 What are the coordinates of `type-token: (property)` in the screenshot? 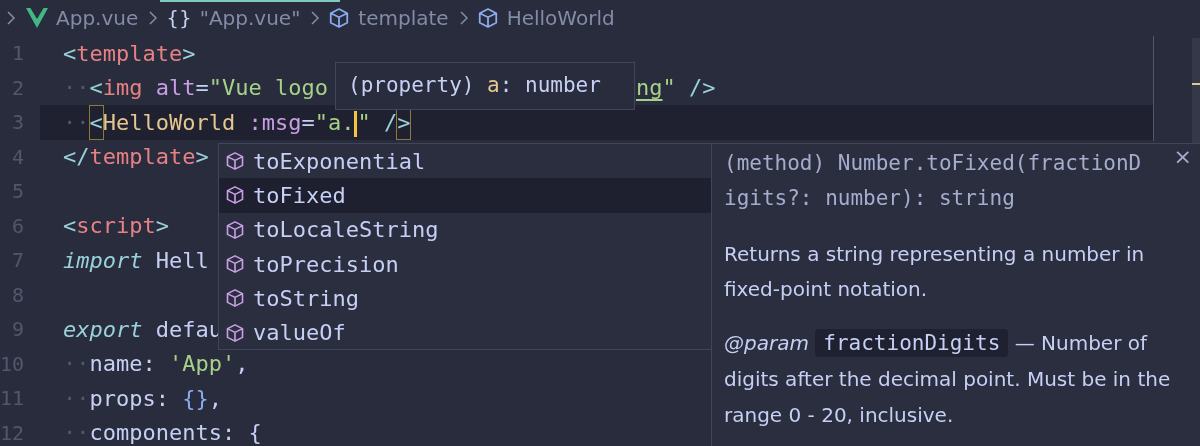 It's located at (412, 86).